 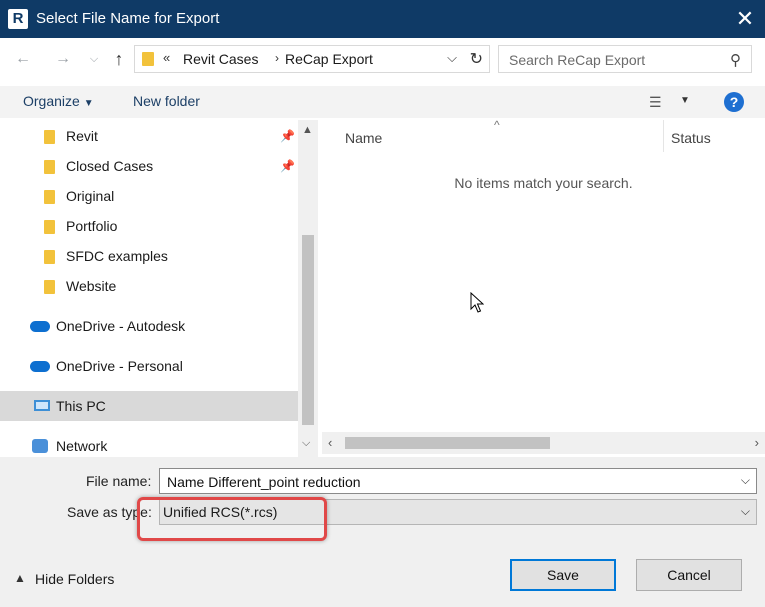 What do you see at coordinates (51, 101) in the screenshot?
I see `organize-label: Organize` at bounding box center [51, 101].